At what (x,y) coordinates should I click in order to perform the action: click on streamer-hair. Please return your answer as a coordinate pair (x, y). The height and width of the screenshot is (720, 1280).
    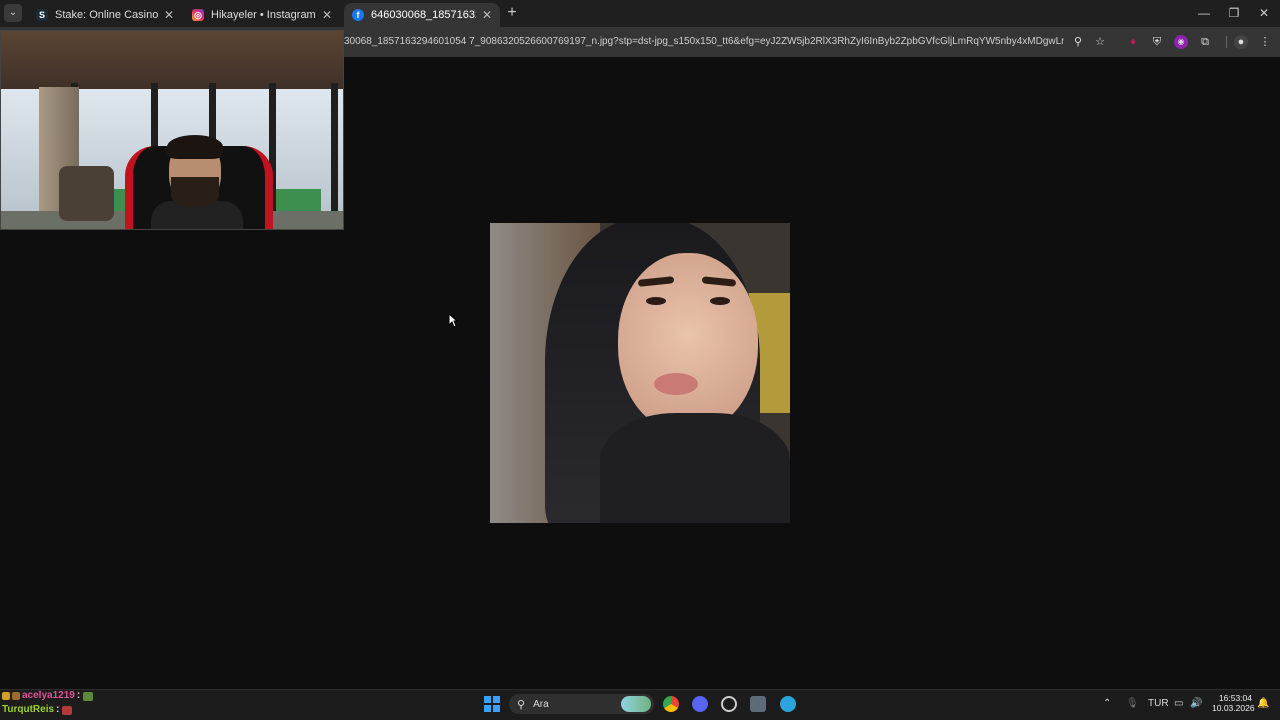
    Looking at the image, I should click on (195, 147).